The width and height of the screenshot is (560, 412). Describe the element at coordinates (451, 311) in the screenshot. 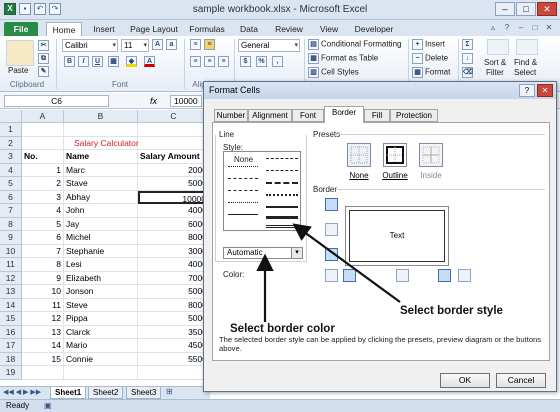

I see `callout-select-border-style: Select border style` at that location.